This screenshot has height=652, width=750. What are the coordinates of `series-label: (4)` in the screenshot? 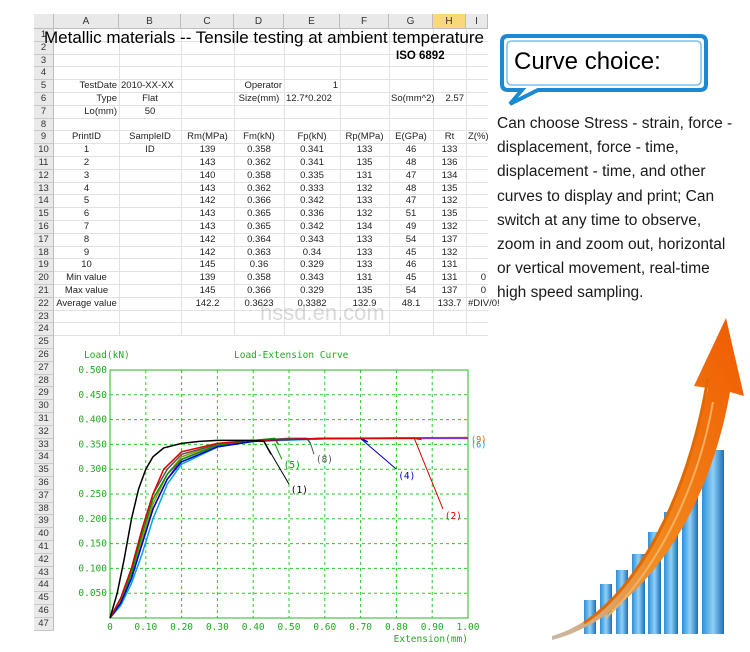 It's located at (406, 476).